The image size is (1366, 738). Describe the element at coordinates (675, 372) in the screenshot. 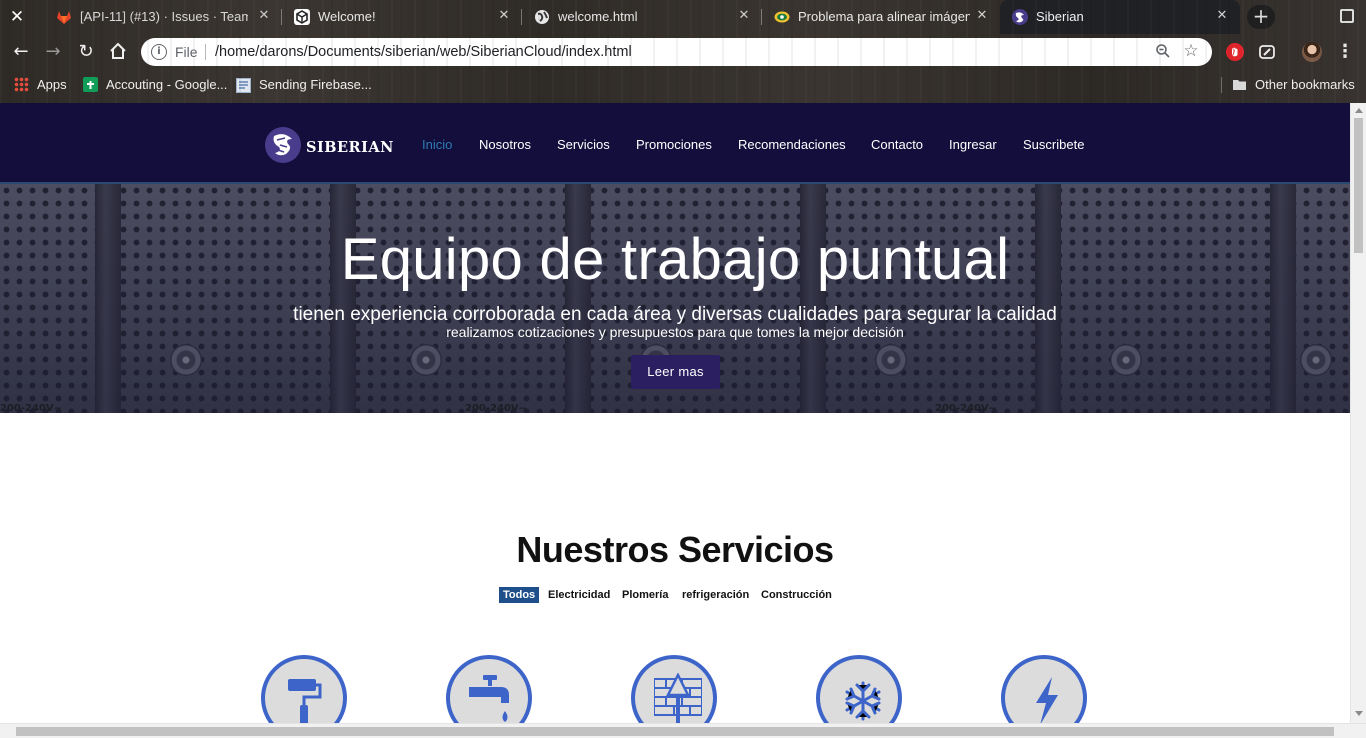

I see `leer-mas-button: Leer mas` at that location.